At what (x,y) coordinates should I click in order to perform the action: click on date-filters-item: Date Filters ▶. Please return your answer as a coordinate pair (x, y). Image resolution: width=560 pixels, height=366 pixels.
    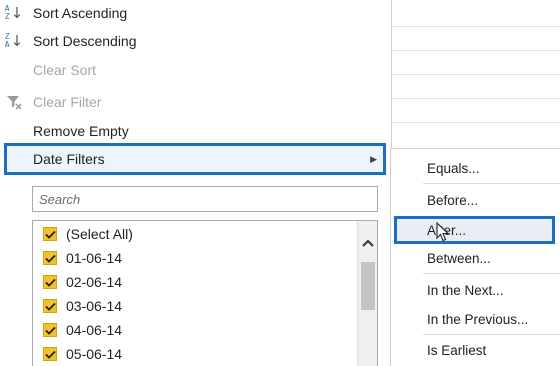
    Looking at the image, I should click on (195, 159).